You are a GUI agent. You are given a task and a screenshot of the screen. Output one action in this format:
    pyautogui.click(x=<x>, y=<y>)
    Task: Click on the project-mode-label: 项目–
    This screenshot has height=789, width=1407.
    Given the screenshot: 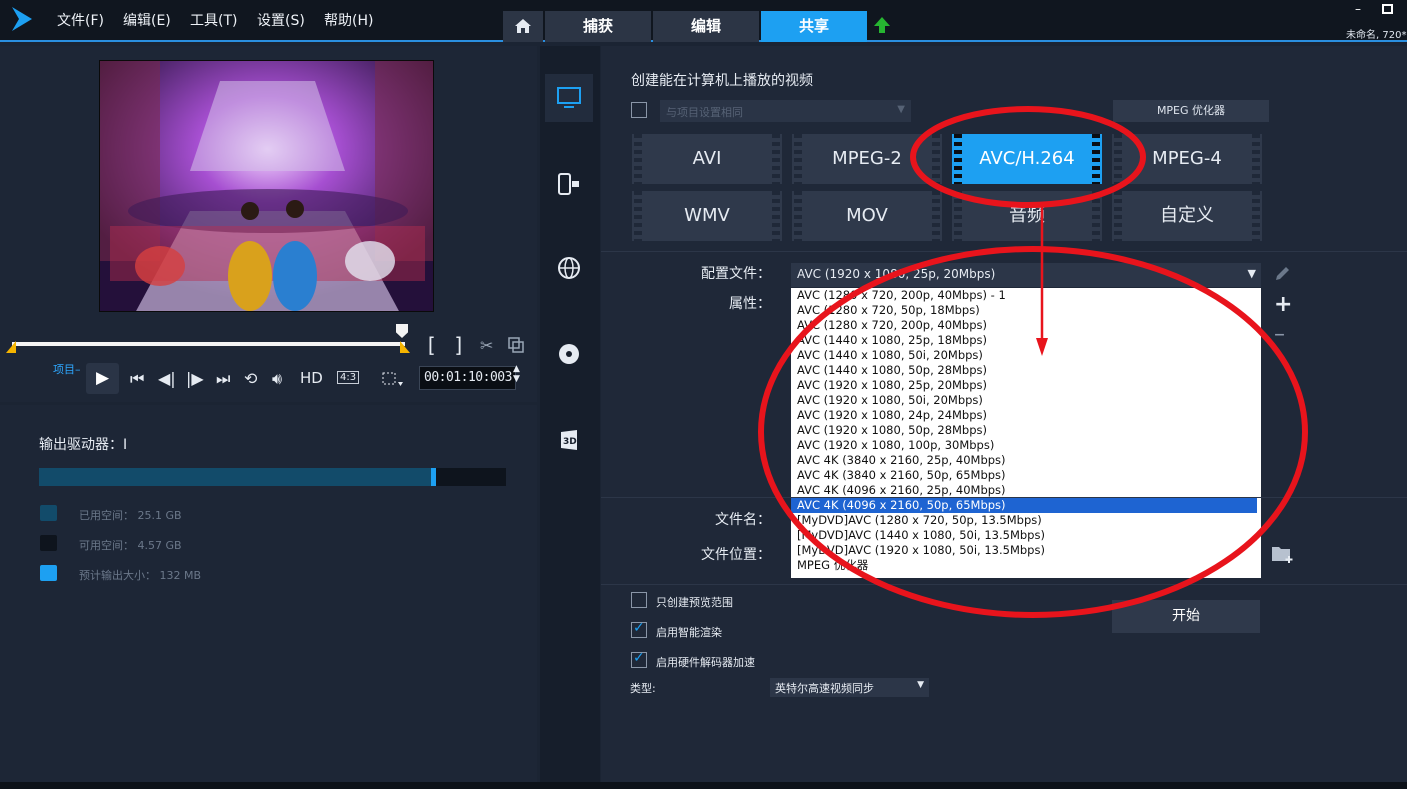 What is the action you would take?
    pyautogui.click(x=67, y=369)
    